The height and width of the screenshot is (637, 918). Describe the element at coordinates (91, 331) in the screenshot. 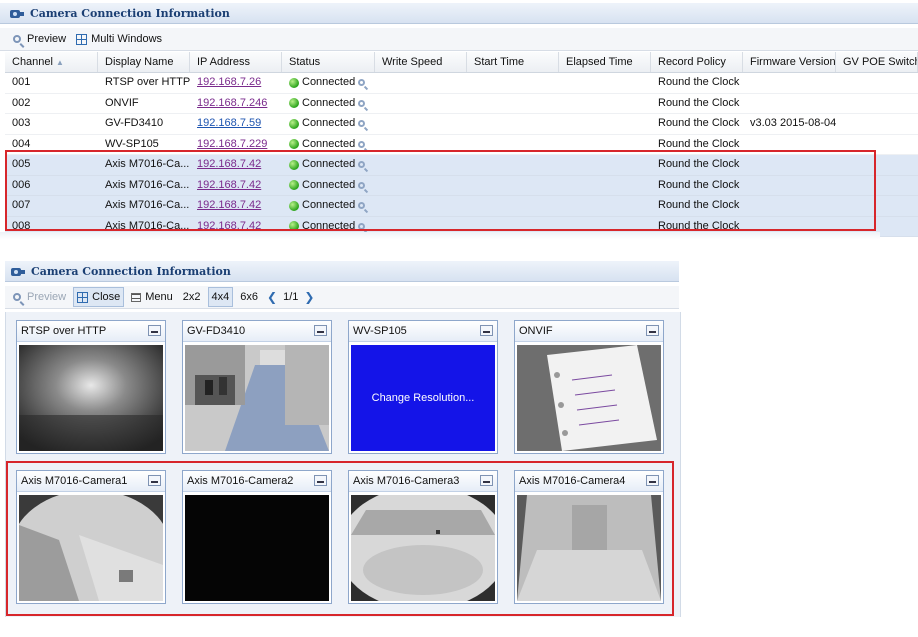

I see `tile-title-bar: RTSP over HTTP` at that location.